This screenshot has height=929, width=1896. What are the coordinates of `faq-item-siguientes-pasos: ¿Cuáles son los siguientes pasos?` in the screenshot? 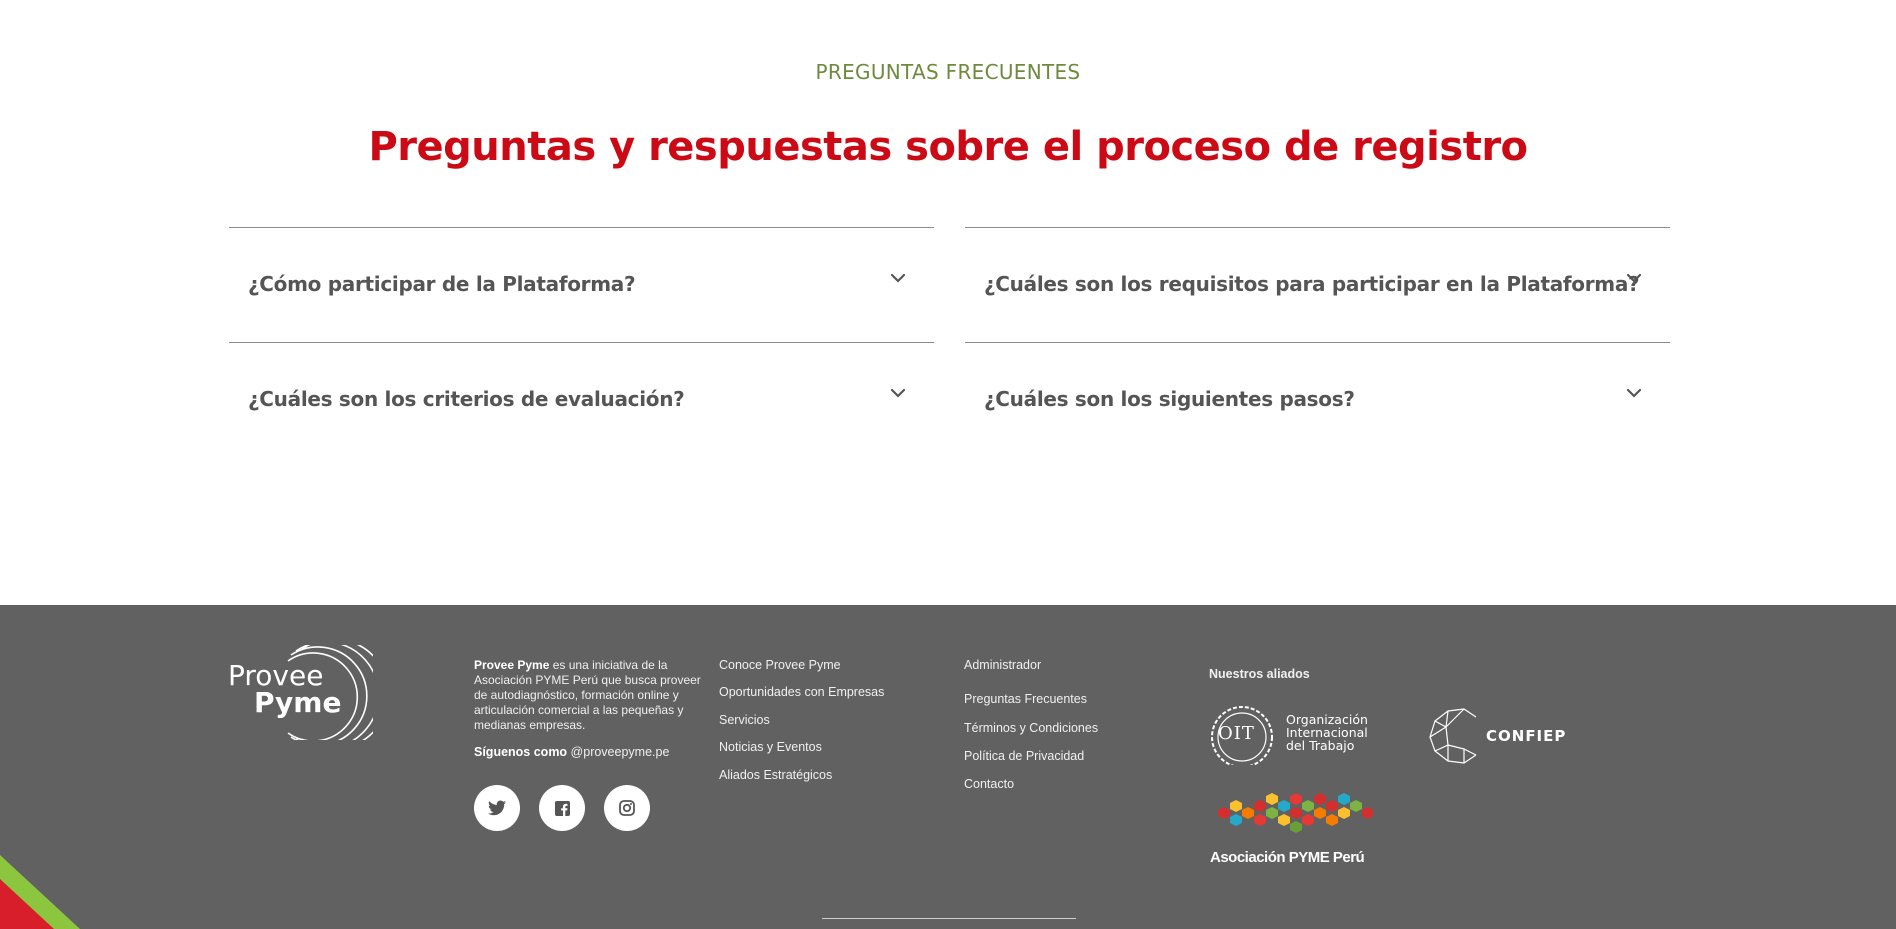 It's located at (1317, 398).